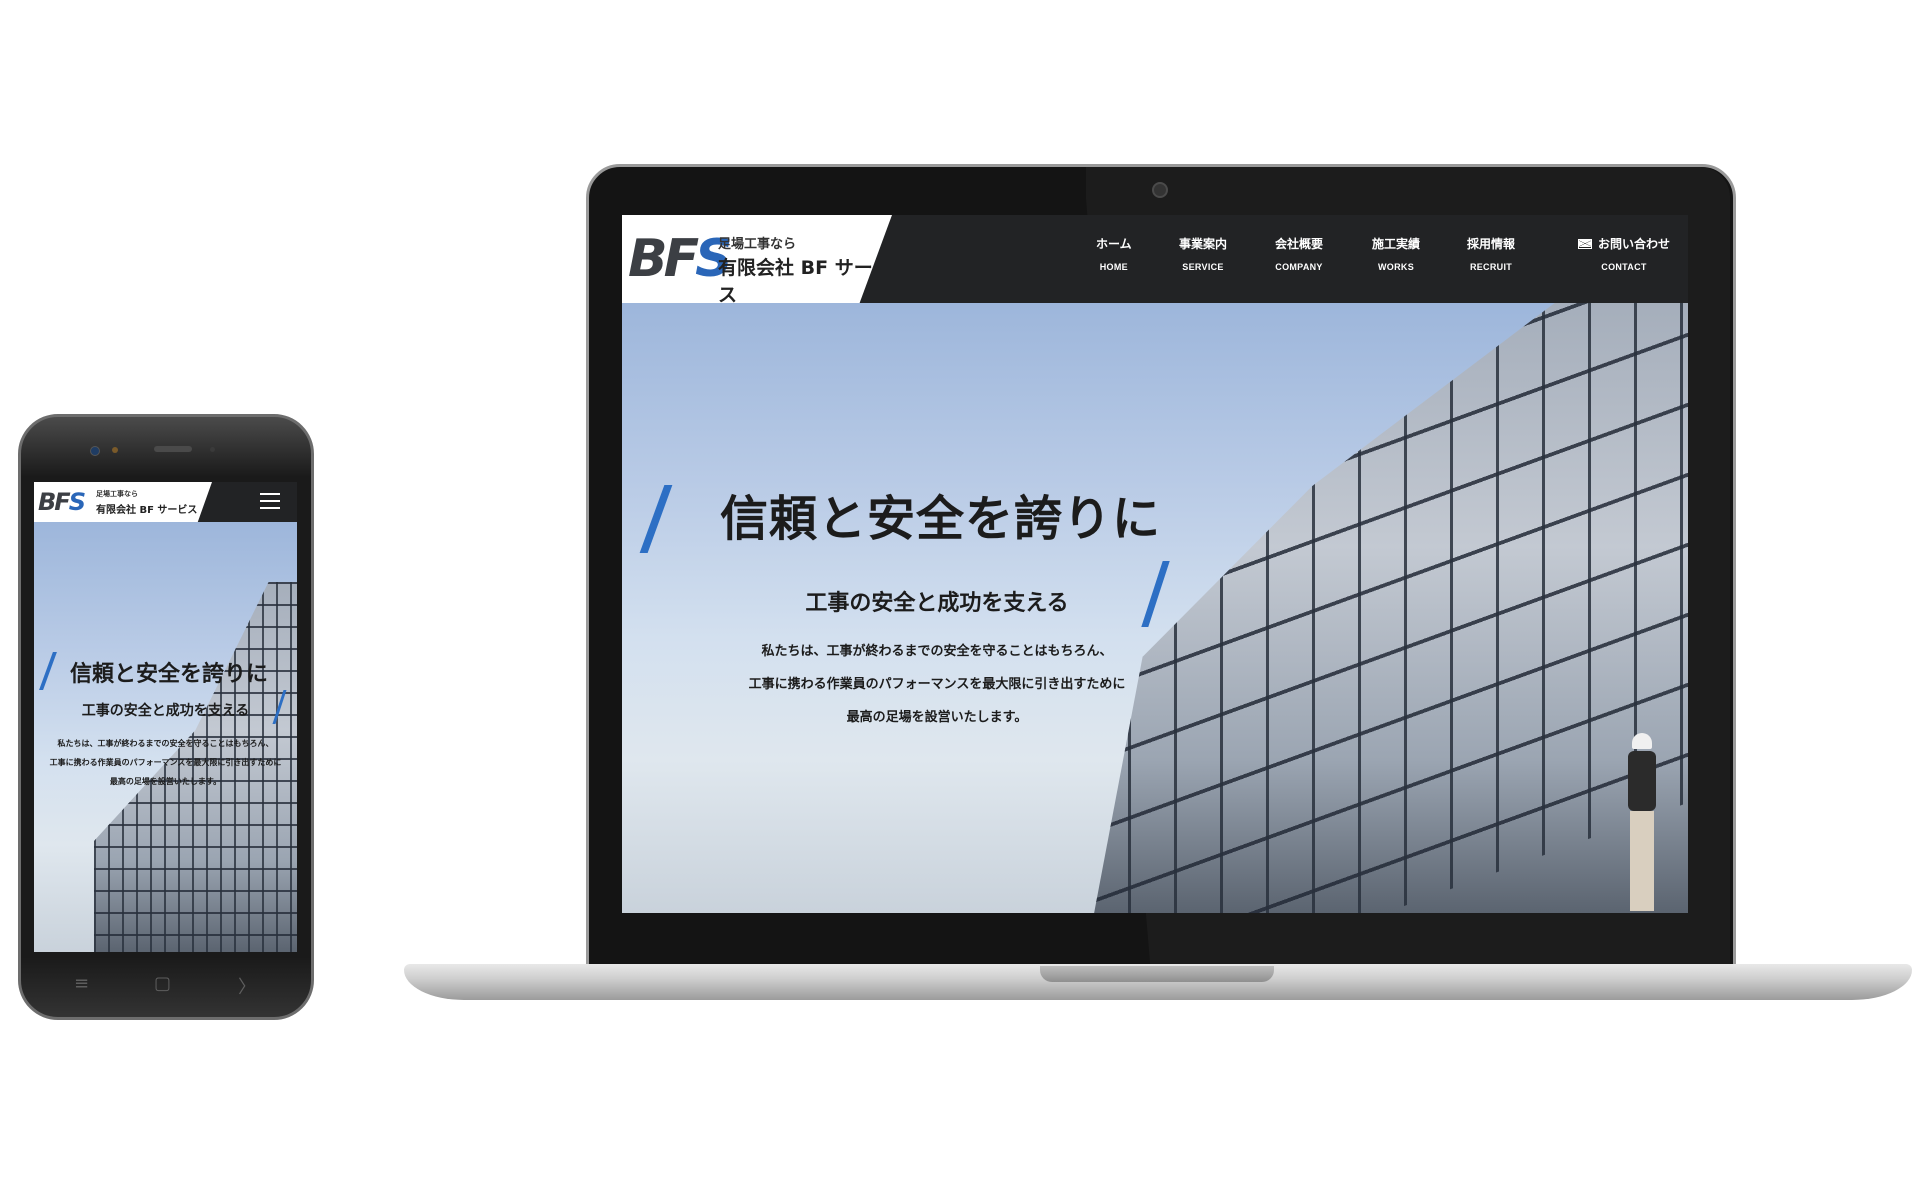 This screenshot has width=1920, height=1200. Describe the element at coordinates (1624, 253) in the screenshot. I see `nav-contact: お問い合わせ CONTACT` at that location.